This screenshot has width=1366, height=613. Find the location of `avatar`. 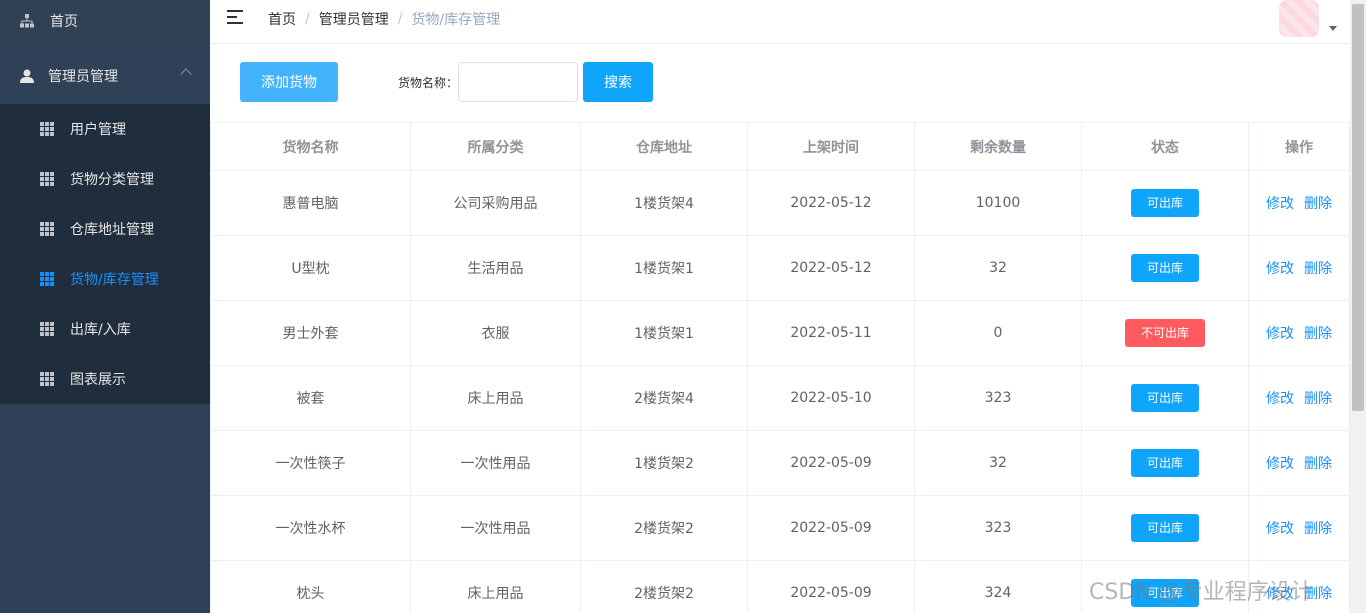

avatar is located at coordinates (1299, 18).